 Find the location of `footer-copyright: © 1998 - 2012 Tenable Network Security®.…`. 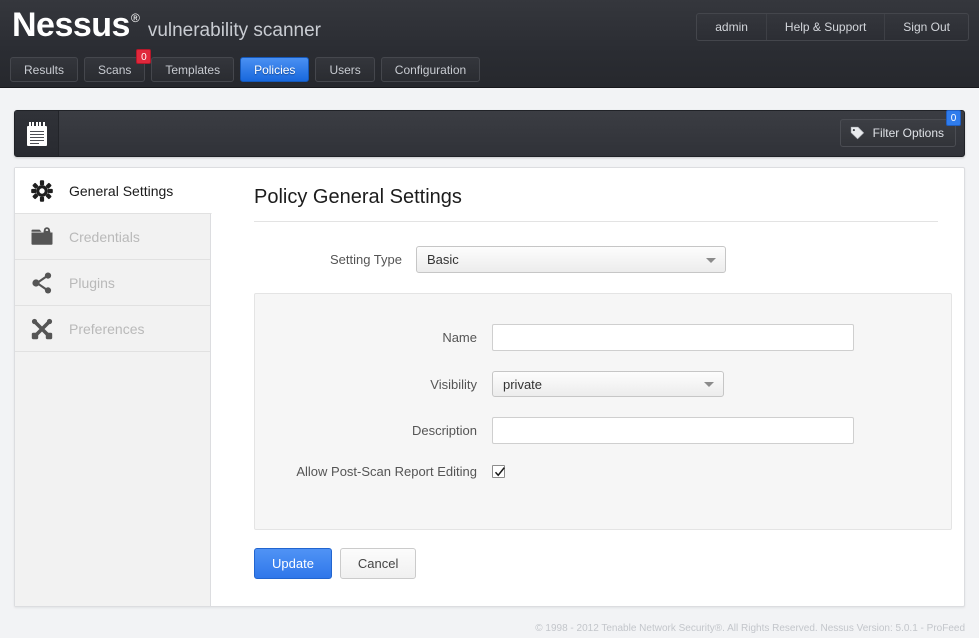

footer-copyright: © 1998 - 2012 Tenable Network Security®.… is located at coordinates (750, 628).